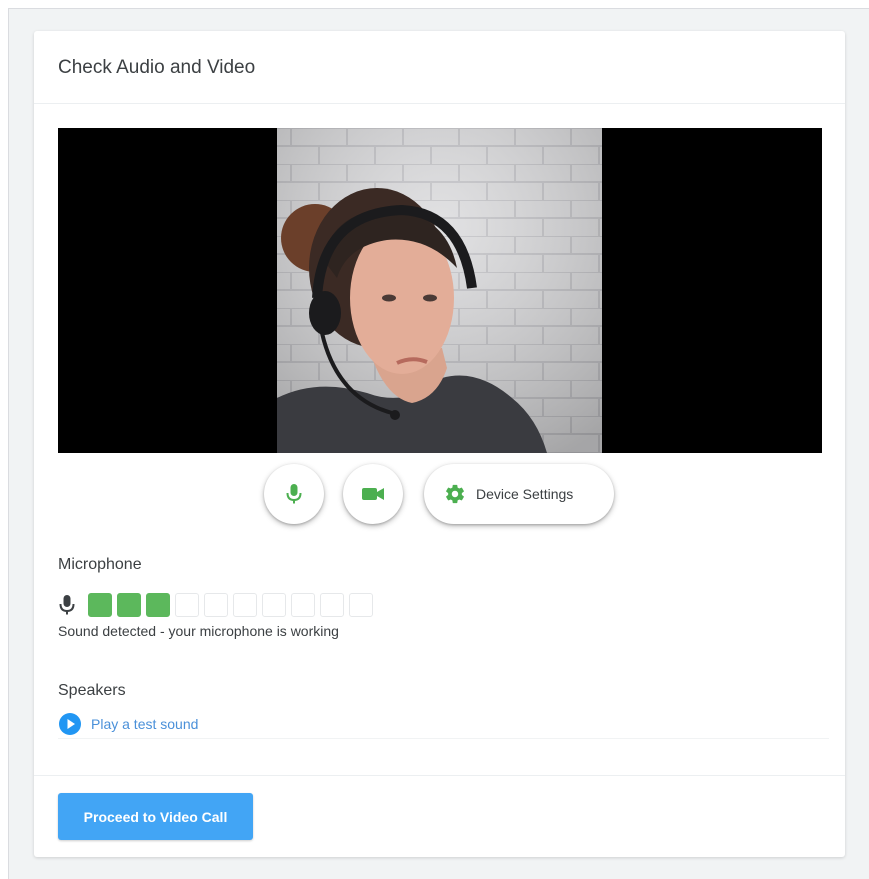  I want to click on speakers-section-title: Speakers, so click(92, 690).